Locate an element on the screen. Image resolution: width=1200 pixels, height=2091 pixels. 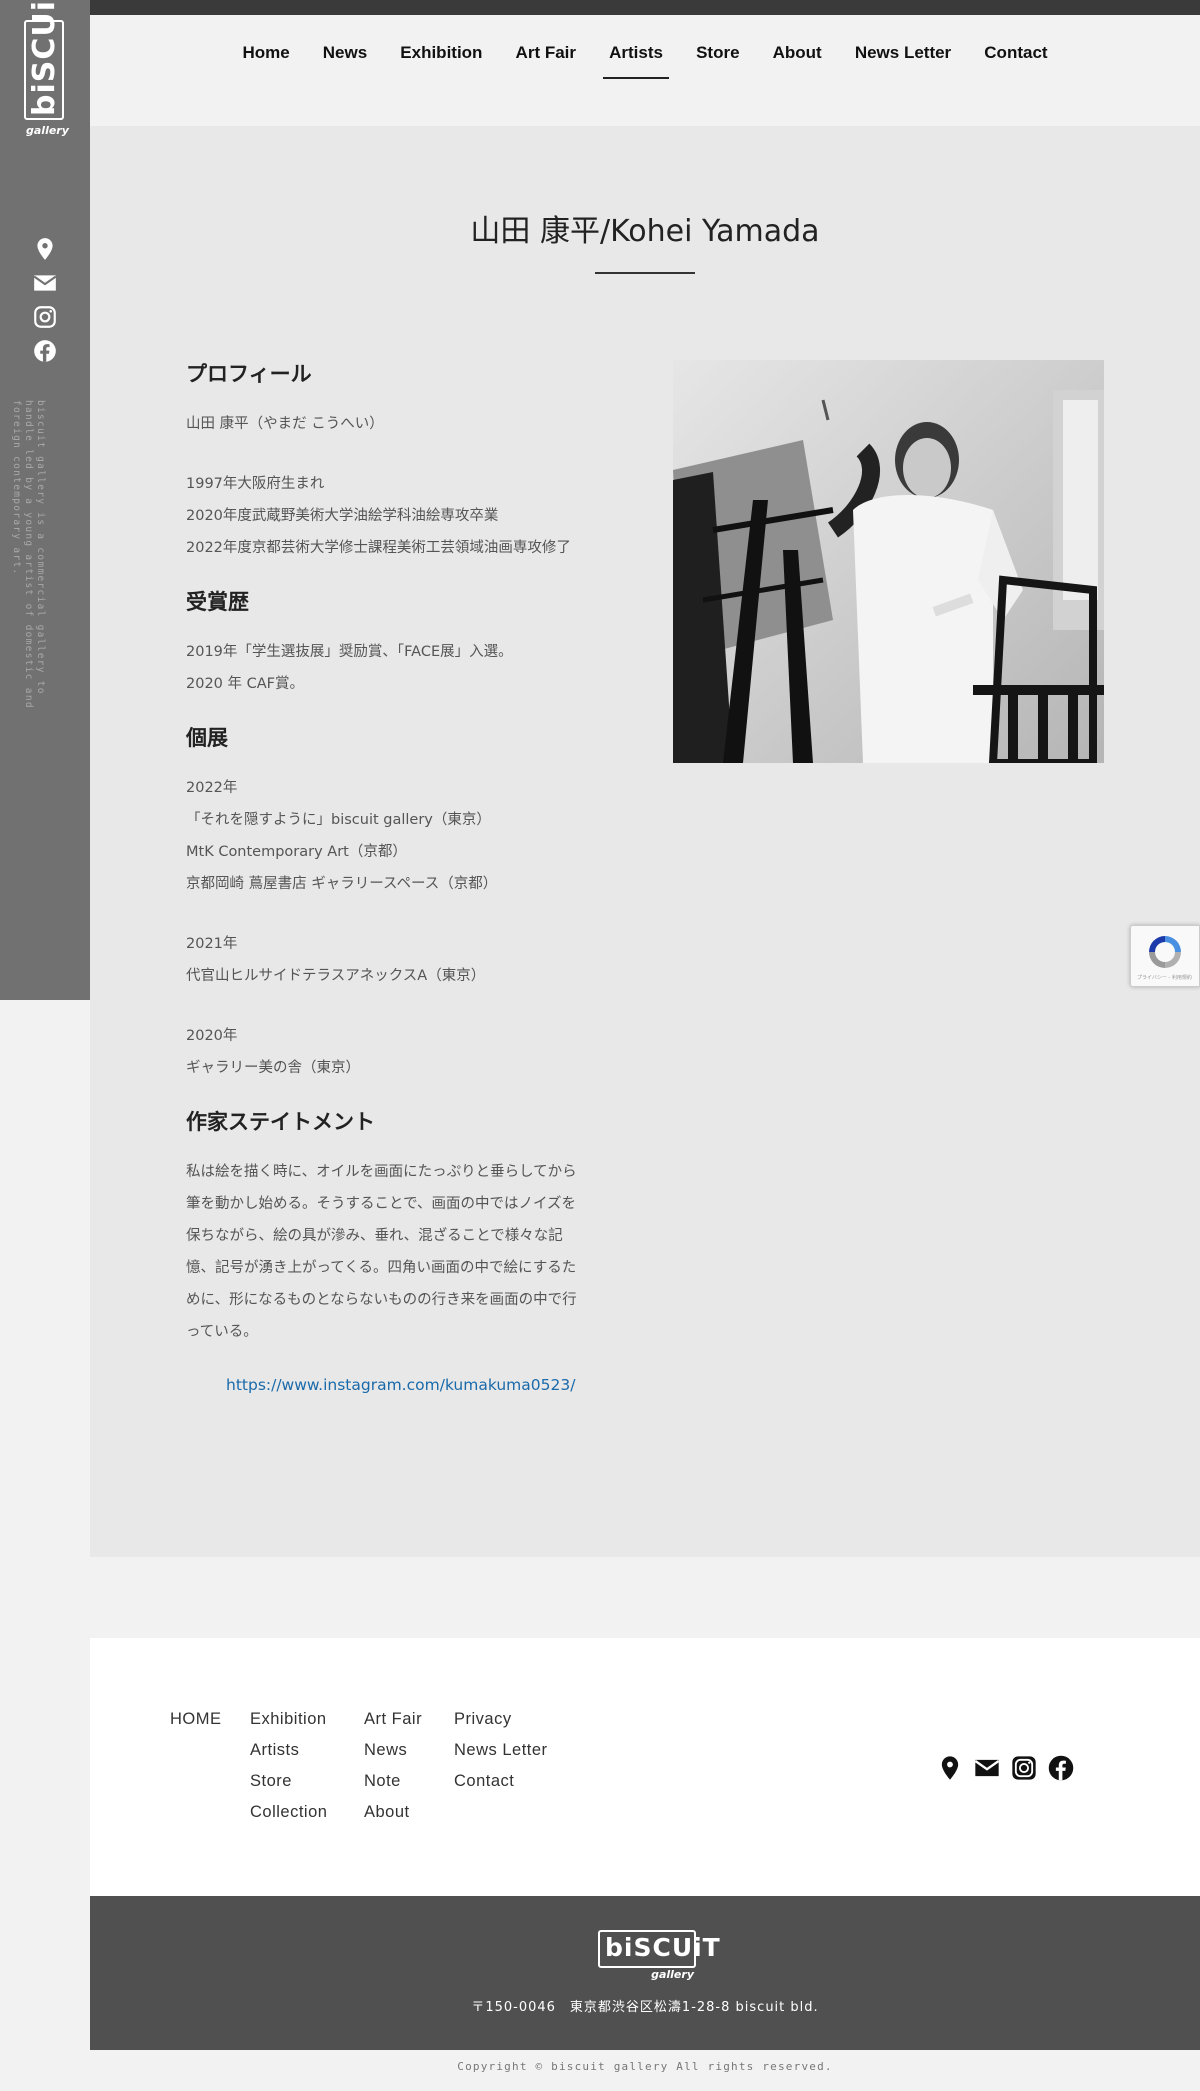
footer-logo-subtitle: gallery is located at coordinates (672, 1974).